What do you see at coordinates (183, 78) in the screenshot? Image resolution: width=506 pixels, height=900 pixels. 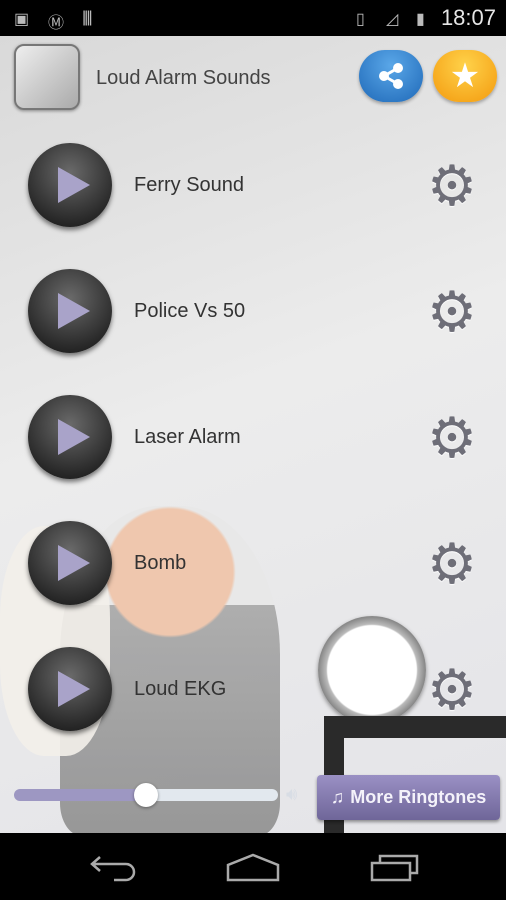 I see `page-title: Loud Alarm Sounds` at bounding box center [183, 78].